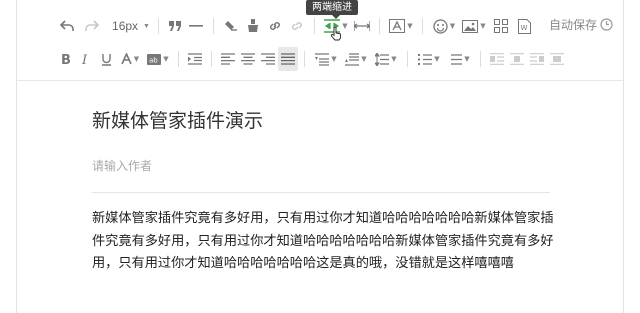  I want to click on ordered-list-button: ▼, so click(429, 59).